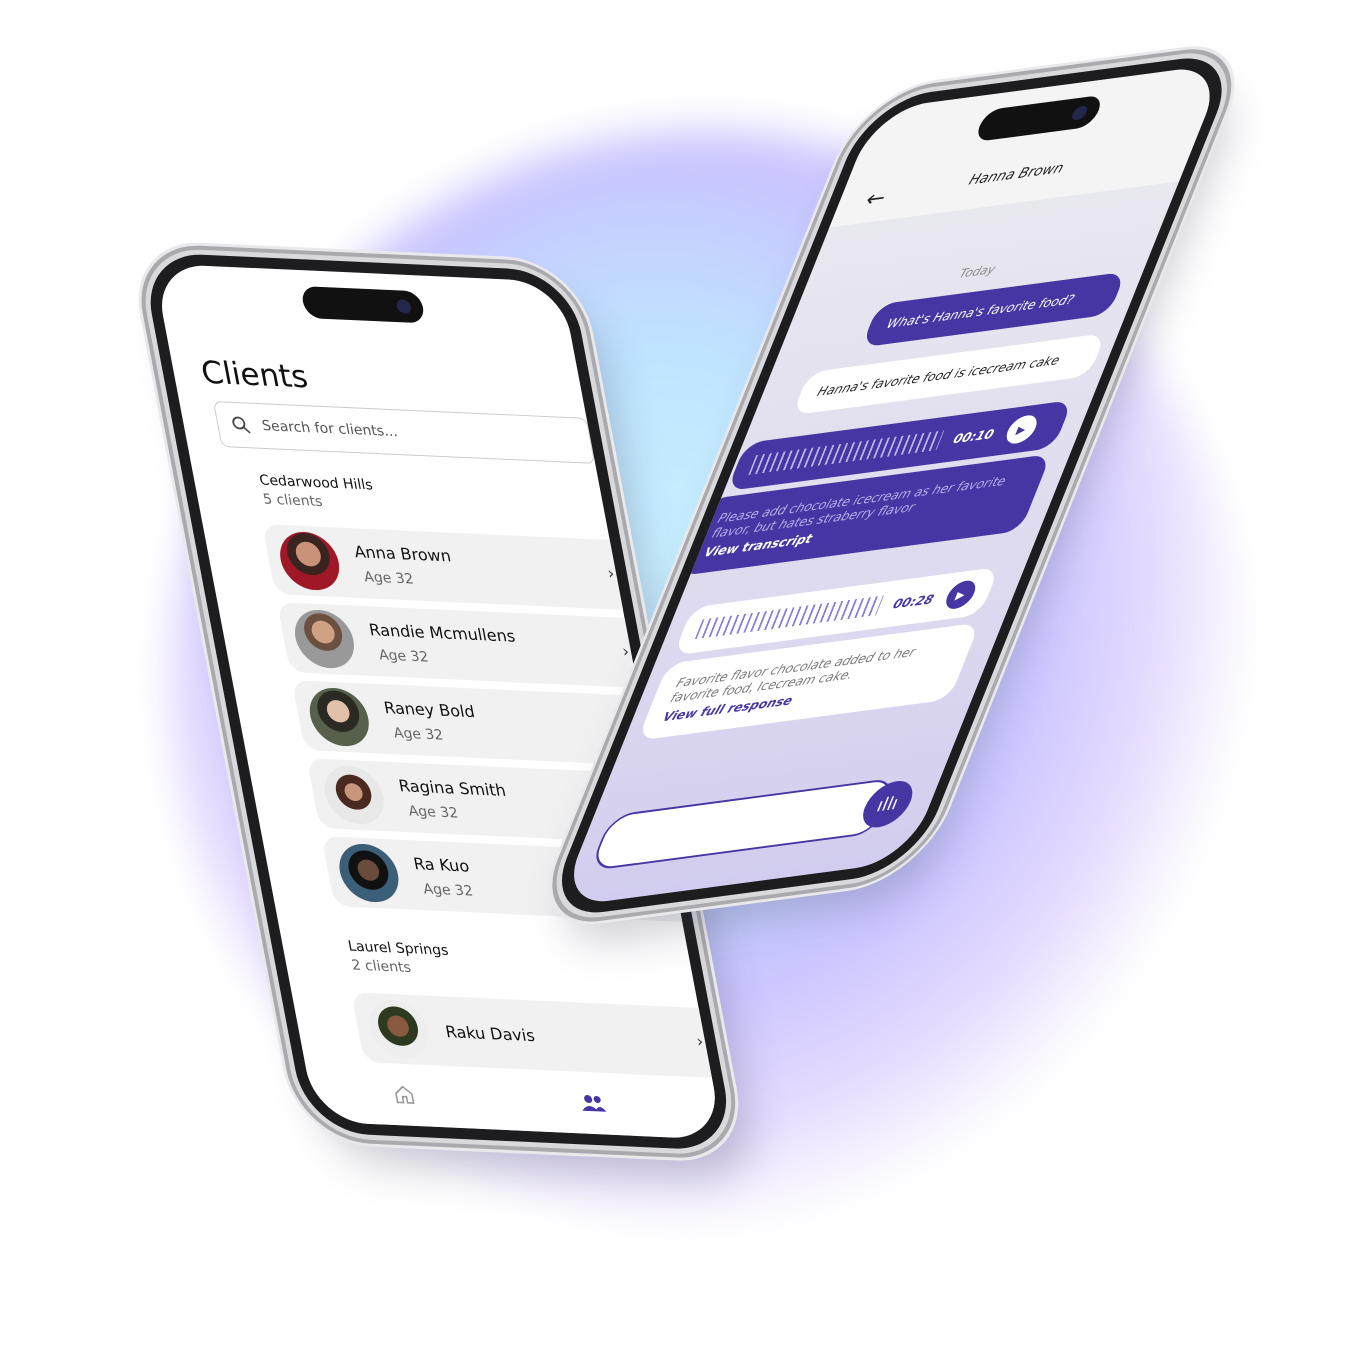 Image resolution: width=1360 pixels, height=1348 pixels. What do you see at coordinates (429, 709) in the screenshot?
I see `client-name: Raney Bold` at bounding box center [429, 709].